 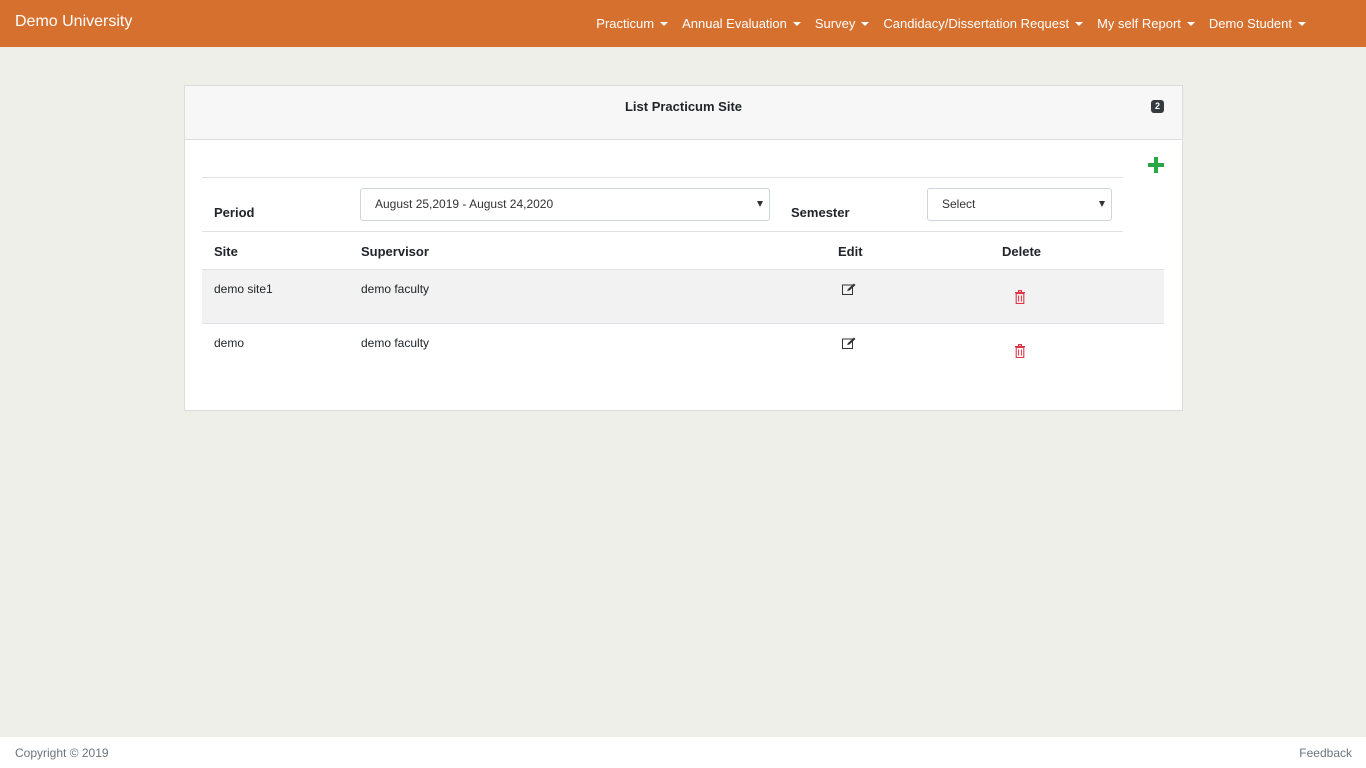 I want to click on footer: Copyright © 2019 Feedback, so click(x=683, y=752).